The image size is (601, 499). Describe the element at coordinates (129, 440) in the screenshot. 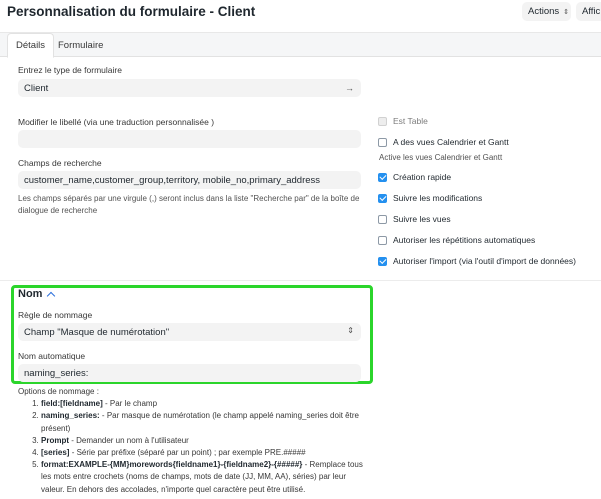

I see `naming-option-text: - Demander un nom à l'utilisateur` at that location.